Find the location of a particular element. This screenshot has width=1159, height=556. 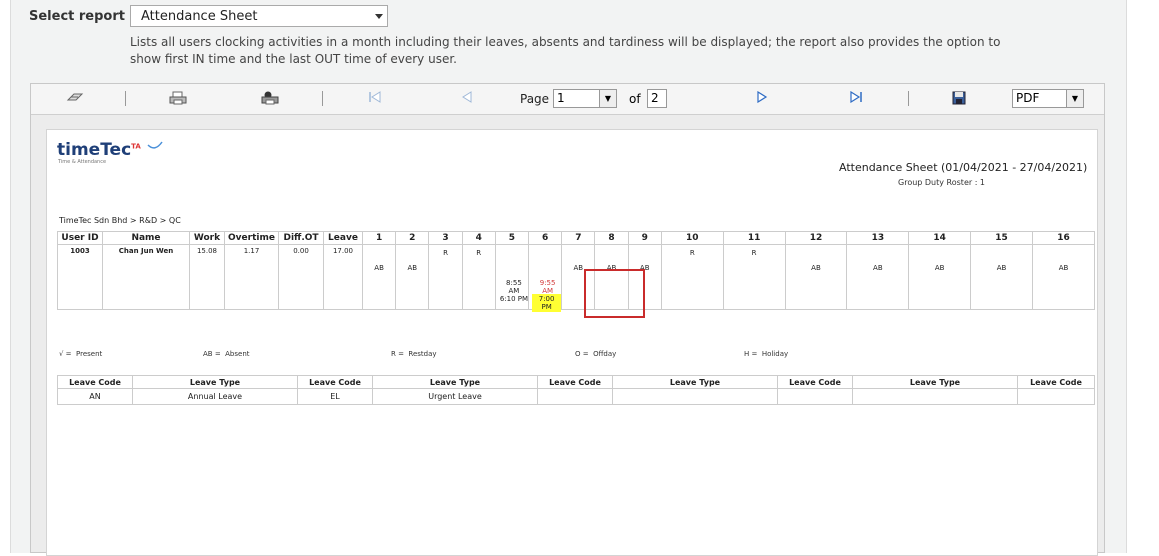

timetec-logo: timeTecTA is located at coordinates (110, 150).